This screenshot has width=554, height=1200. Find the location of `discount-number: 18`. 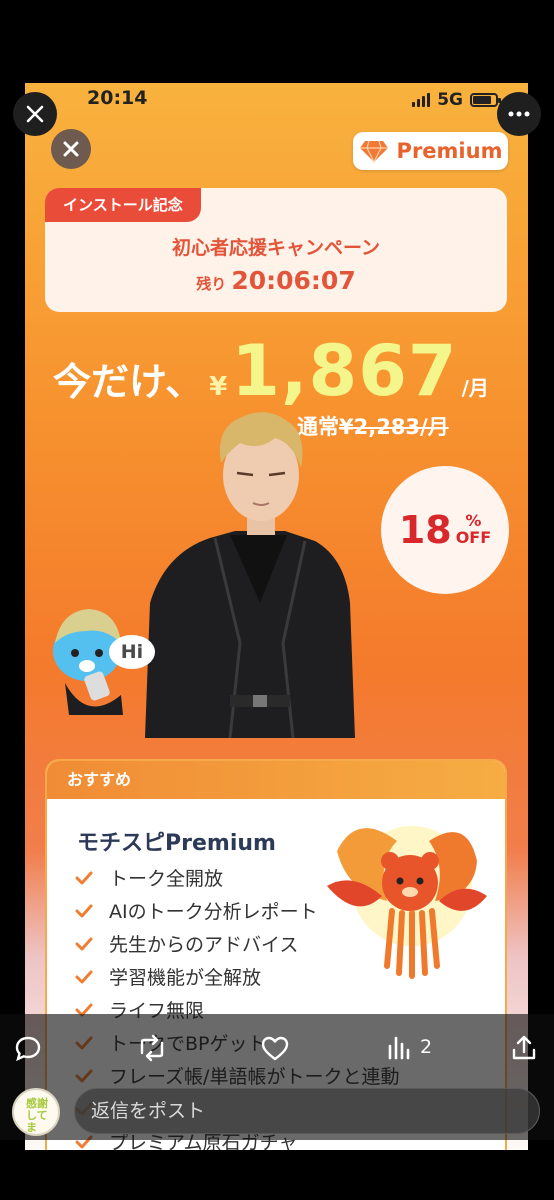

discount-number: 18 is located at coordinates (425, 530).